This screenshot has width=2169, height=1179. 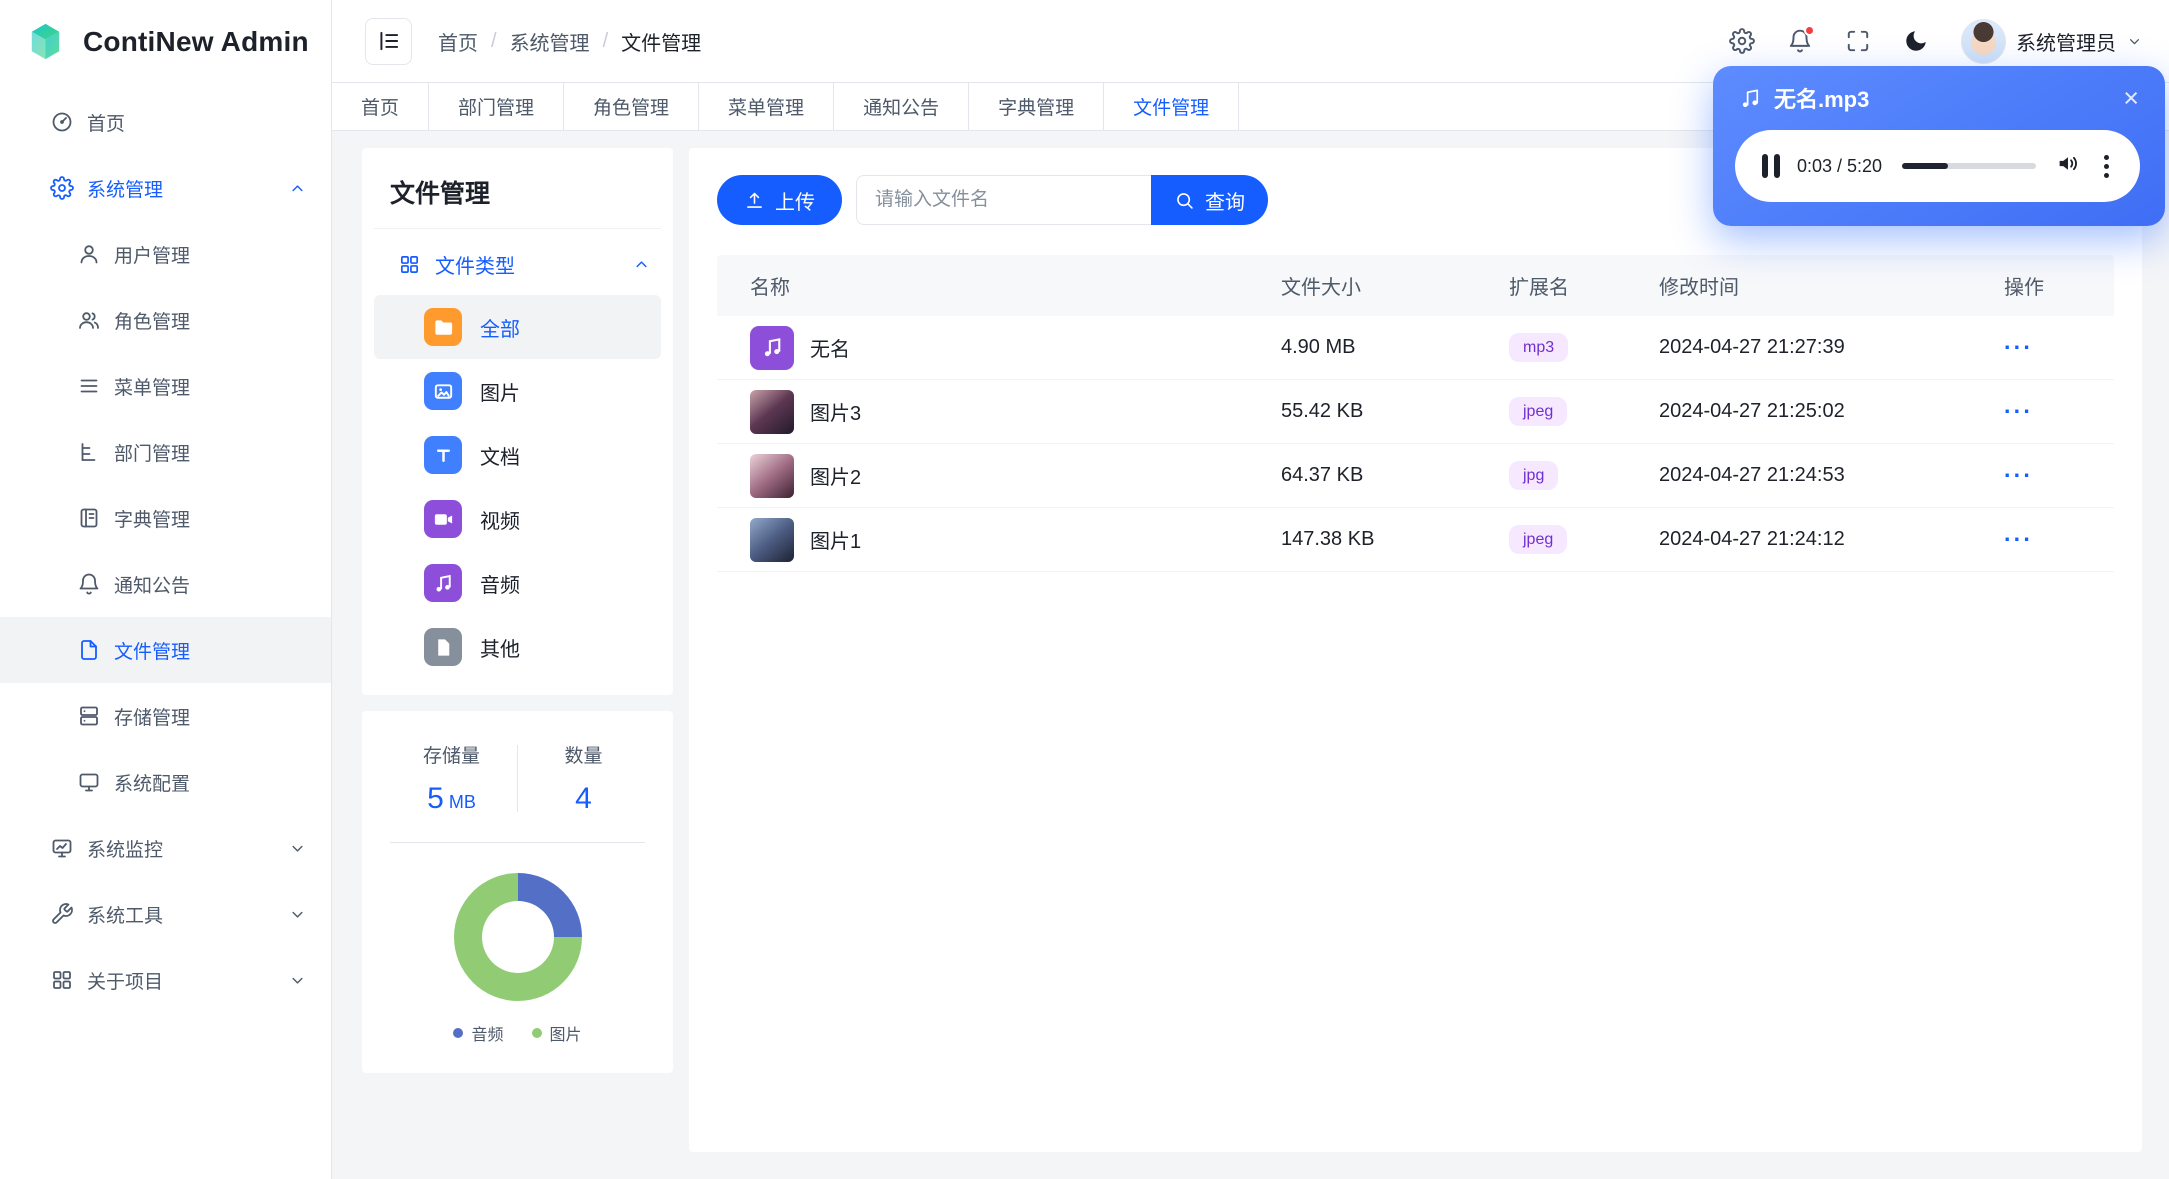 I want to click on legend-item: 图片, so click(x=556, y=1033).